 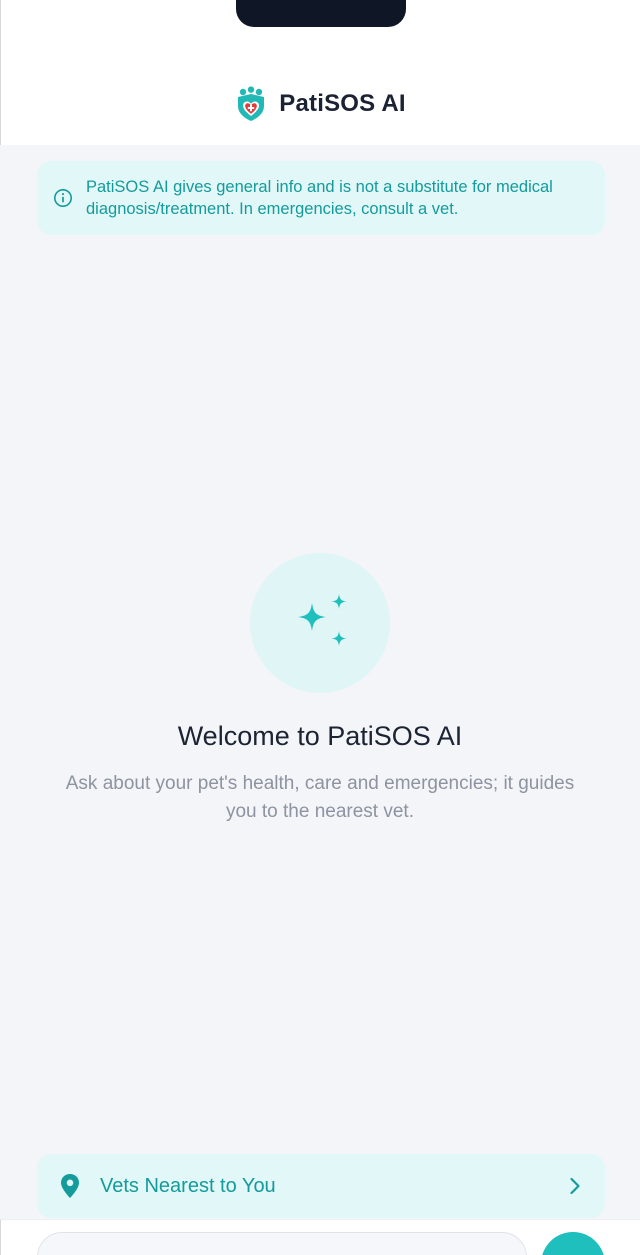 I want to click on welcome-badge, so click(x=320, y=623).